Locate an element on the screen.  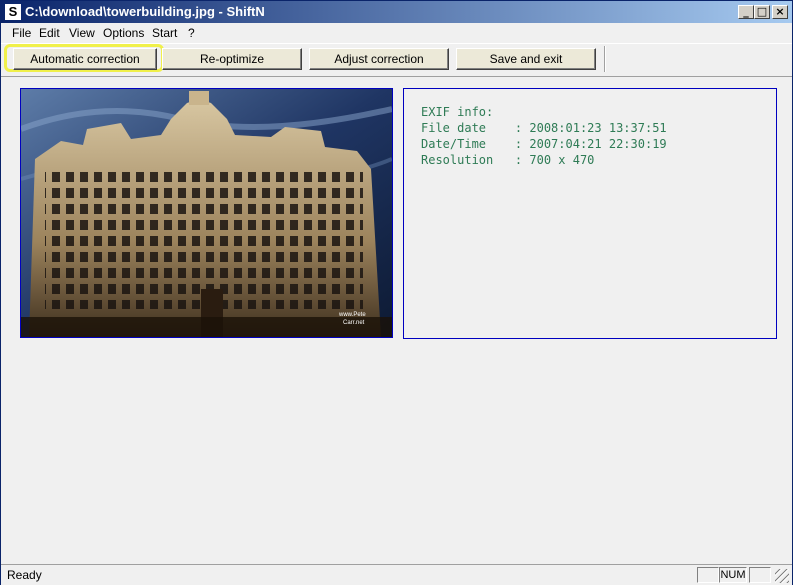
reoptimize-button: Re-optimize is located at coordinates (232, 59).